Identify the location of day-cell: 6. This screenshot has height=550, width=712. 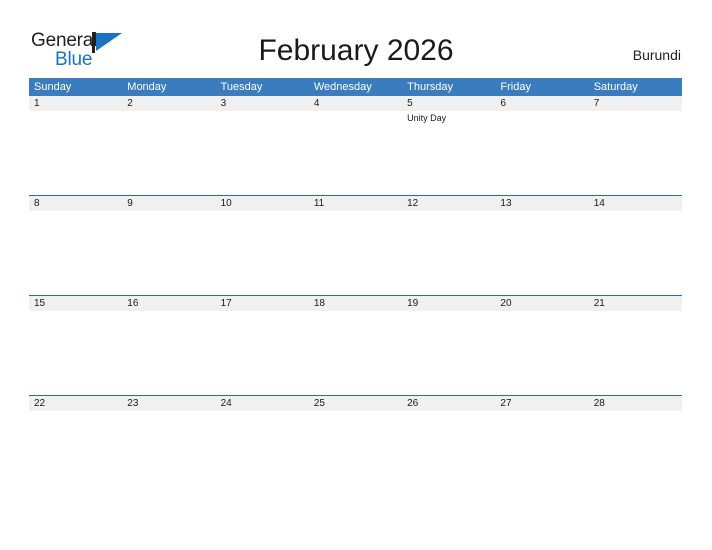
(542, 145).